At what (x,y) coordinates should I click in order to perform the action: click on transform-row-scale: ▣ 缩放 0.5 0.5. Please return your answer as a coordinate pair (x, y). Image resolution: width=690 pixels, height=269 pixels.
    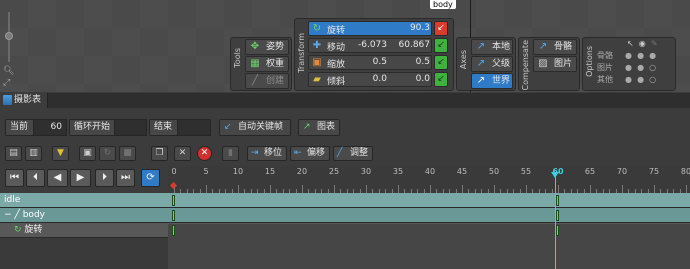
    Looking at the image, I should click on (370, 62).